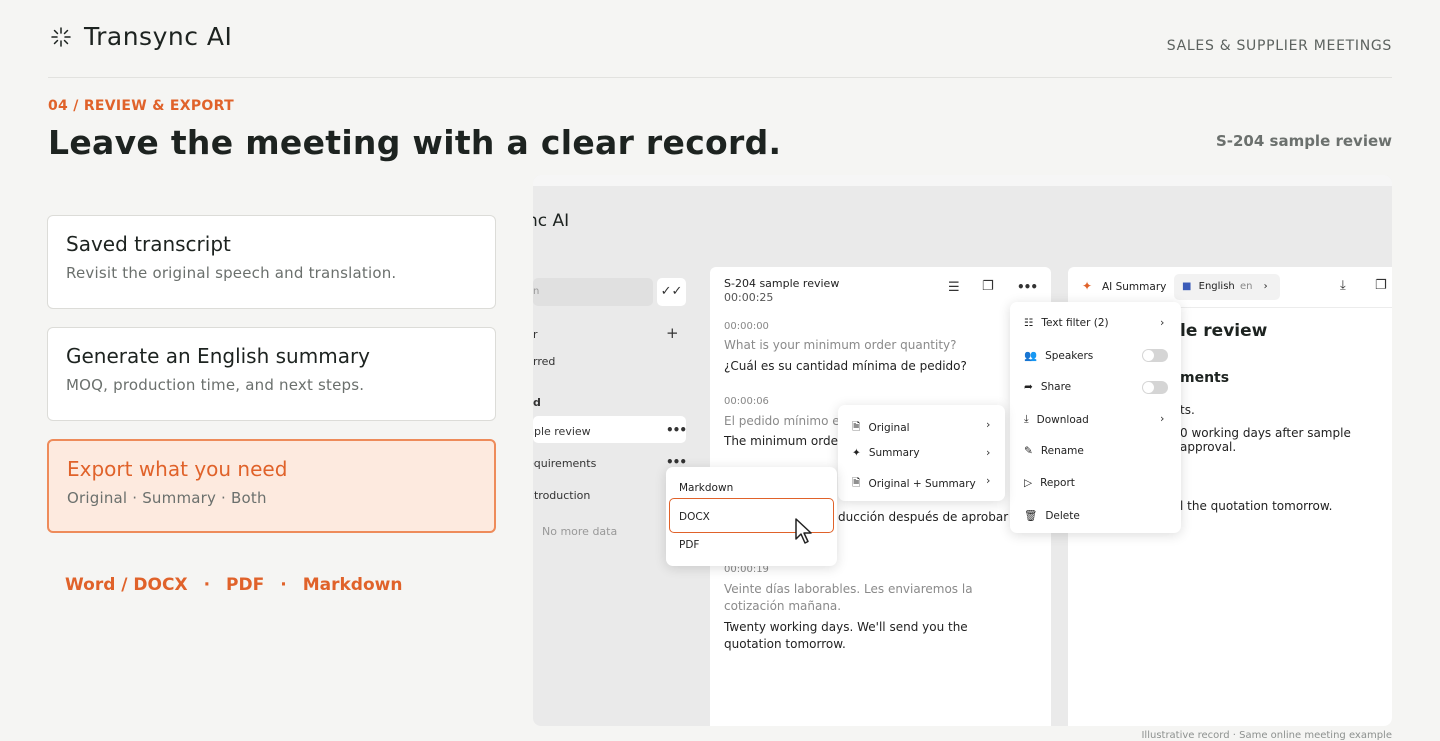 The image size is (1440, 741). What do you see at coordinates (580, 531) in the screenshot?
I see `sidebar-empty-label: No more data` at bounding box center [580, 531].